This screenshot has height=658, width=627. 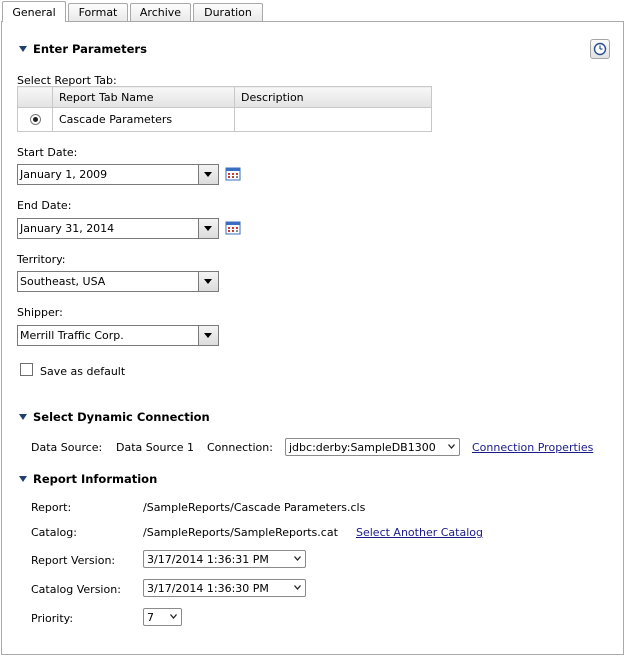 I want to click on report-label: Report:, so click(x=51, y=507).